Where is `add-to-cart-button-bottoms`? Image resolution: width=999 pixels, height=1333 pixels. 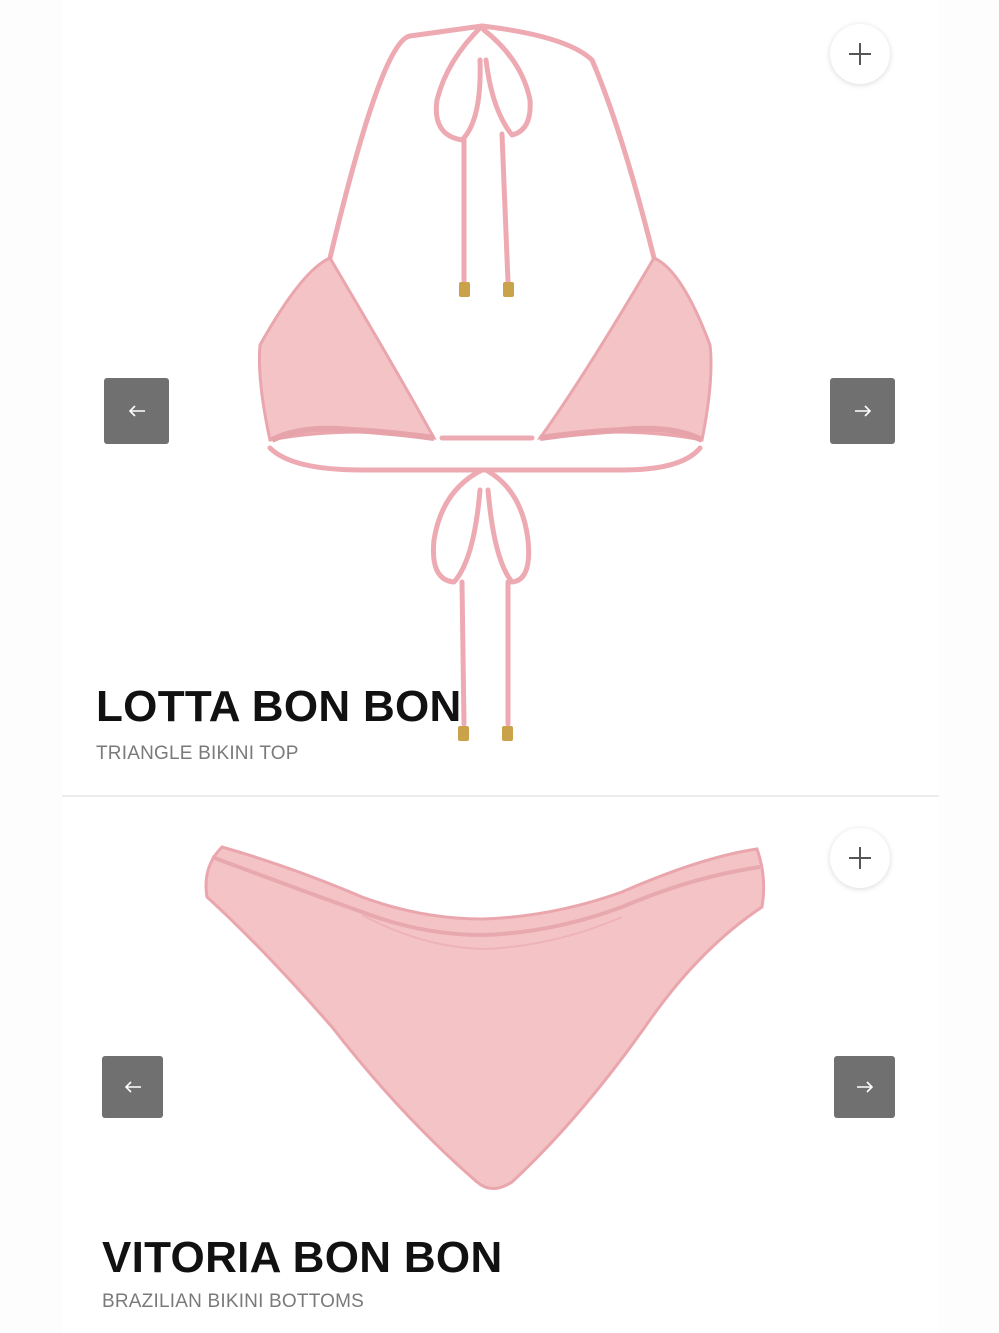 add-to-cart-button-bottoms is located at coordinates (860, 858).